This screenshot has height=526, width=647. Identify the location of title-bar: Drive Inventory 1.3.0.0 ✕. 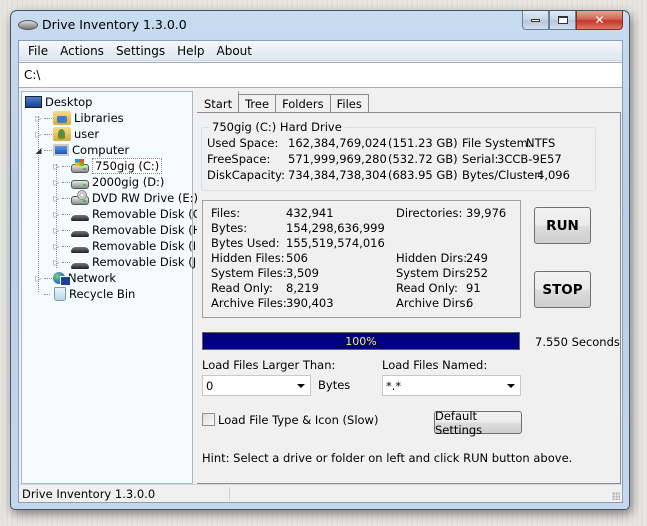
(320, 26).